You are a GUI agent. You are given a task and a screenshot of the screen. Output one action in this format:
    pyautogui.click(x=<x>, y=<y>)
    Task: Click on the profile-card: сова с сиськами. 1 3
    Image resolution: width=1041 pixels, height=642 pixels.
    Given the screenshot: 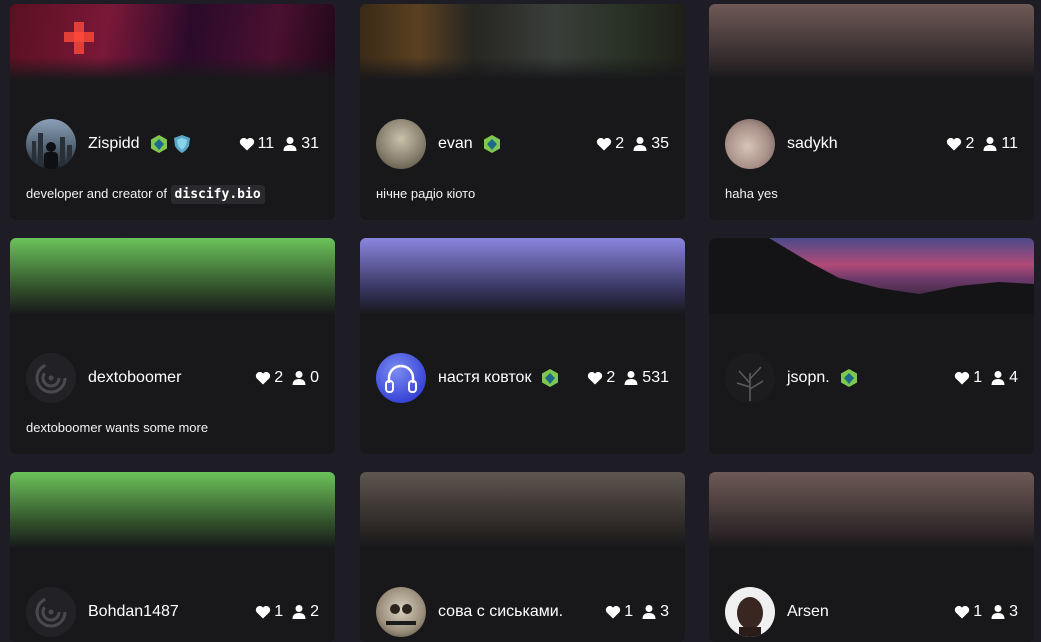 What is the action you would take?
    pyautogui.click(x=522, y=557)
    